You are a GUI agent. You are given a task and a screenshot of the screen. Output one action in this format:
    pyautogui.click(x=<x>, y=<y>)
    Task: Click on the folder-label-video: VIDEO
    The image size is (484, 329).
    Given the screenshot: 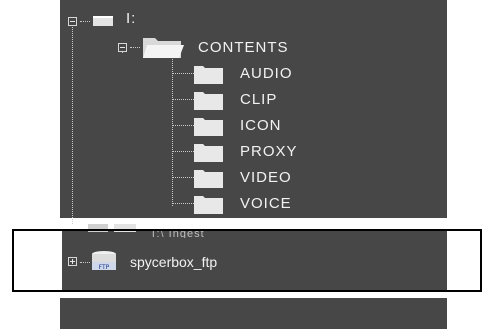 What is the action you would take?
    pyautogui.click(x=266, y=178)
    